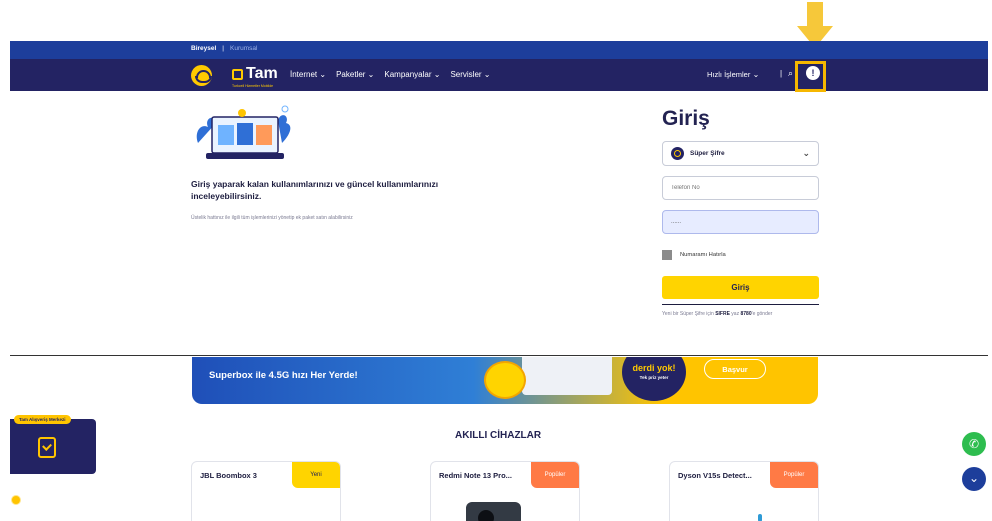  What do you see at coordinates (703, 255) in the screenshot?
I see `remember-label: Numaramı Hatırla` at bounding box center [703, 255].